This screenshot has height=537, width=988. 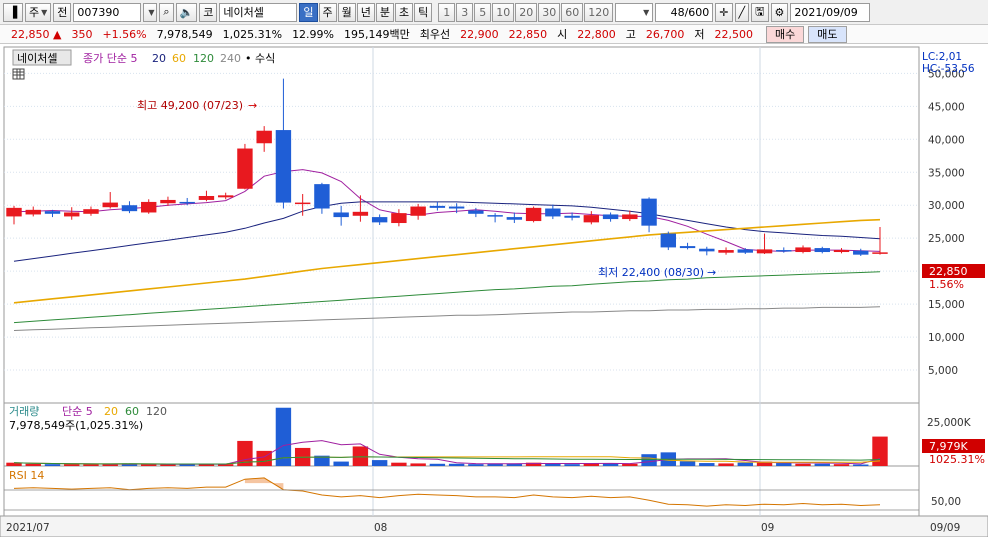 I want to click on search-icon: ⌕, so click(x=166, y=12).